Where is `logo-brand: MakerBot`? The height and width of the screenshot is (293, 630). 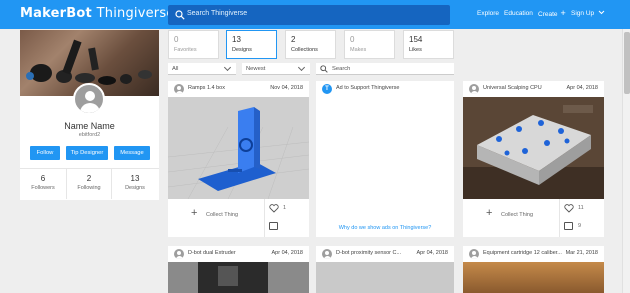
logo-brand: MakerBot is located at coordinates (56, 13).